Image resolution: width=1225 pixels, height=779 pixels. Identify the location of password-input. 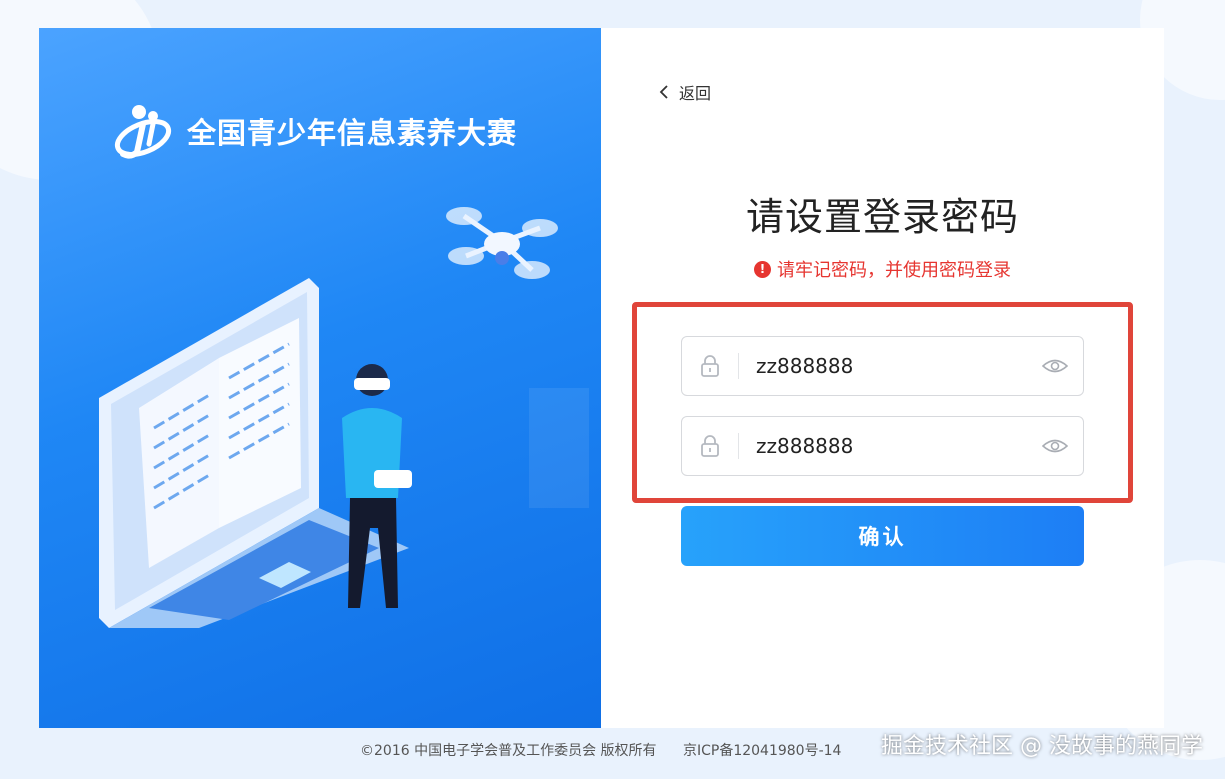
(883, 366).